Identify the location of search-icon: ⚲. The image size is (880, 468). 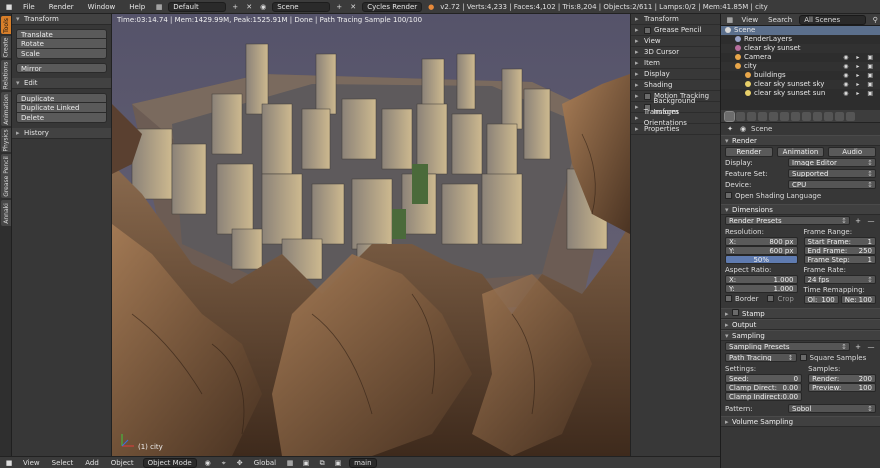
(875, 20).